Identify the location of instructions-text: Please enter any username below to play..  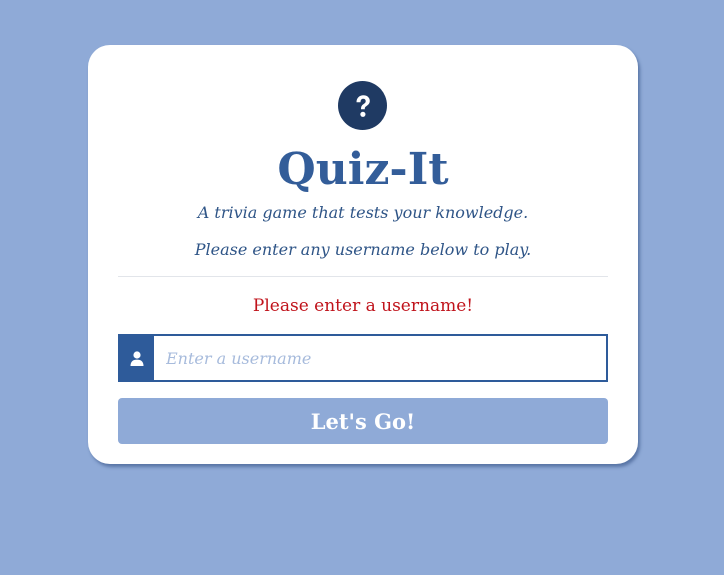
(363, 249).